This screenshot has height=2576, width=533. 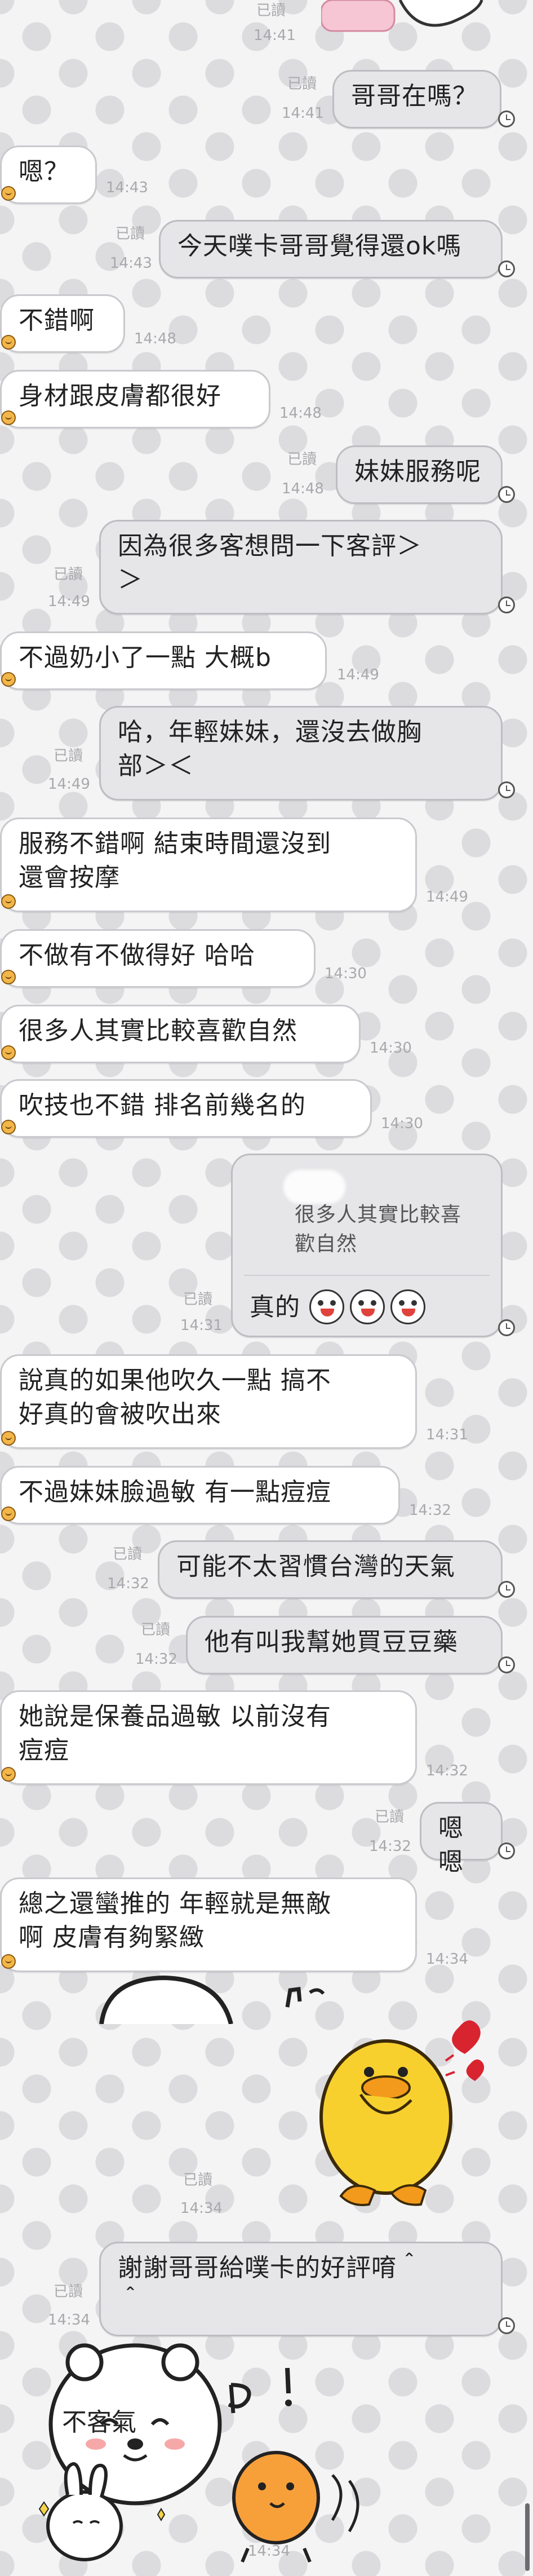 I want to click on message-bubble-outgoing: 今天噗卡哥哥覺得還ok嗎, so click(x=331, y=249).